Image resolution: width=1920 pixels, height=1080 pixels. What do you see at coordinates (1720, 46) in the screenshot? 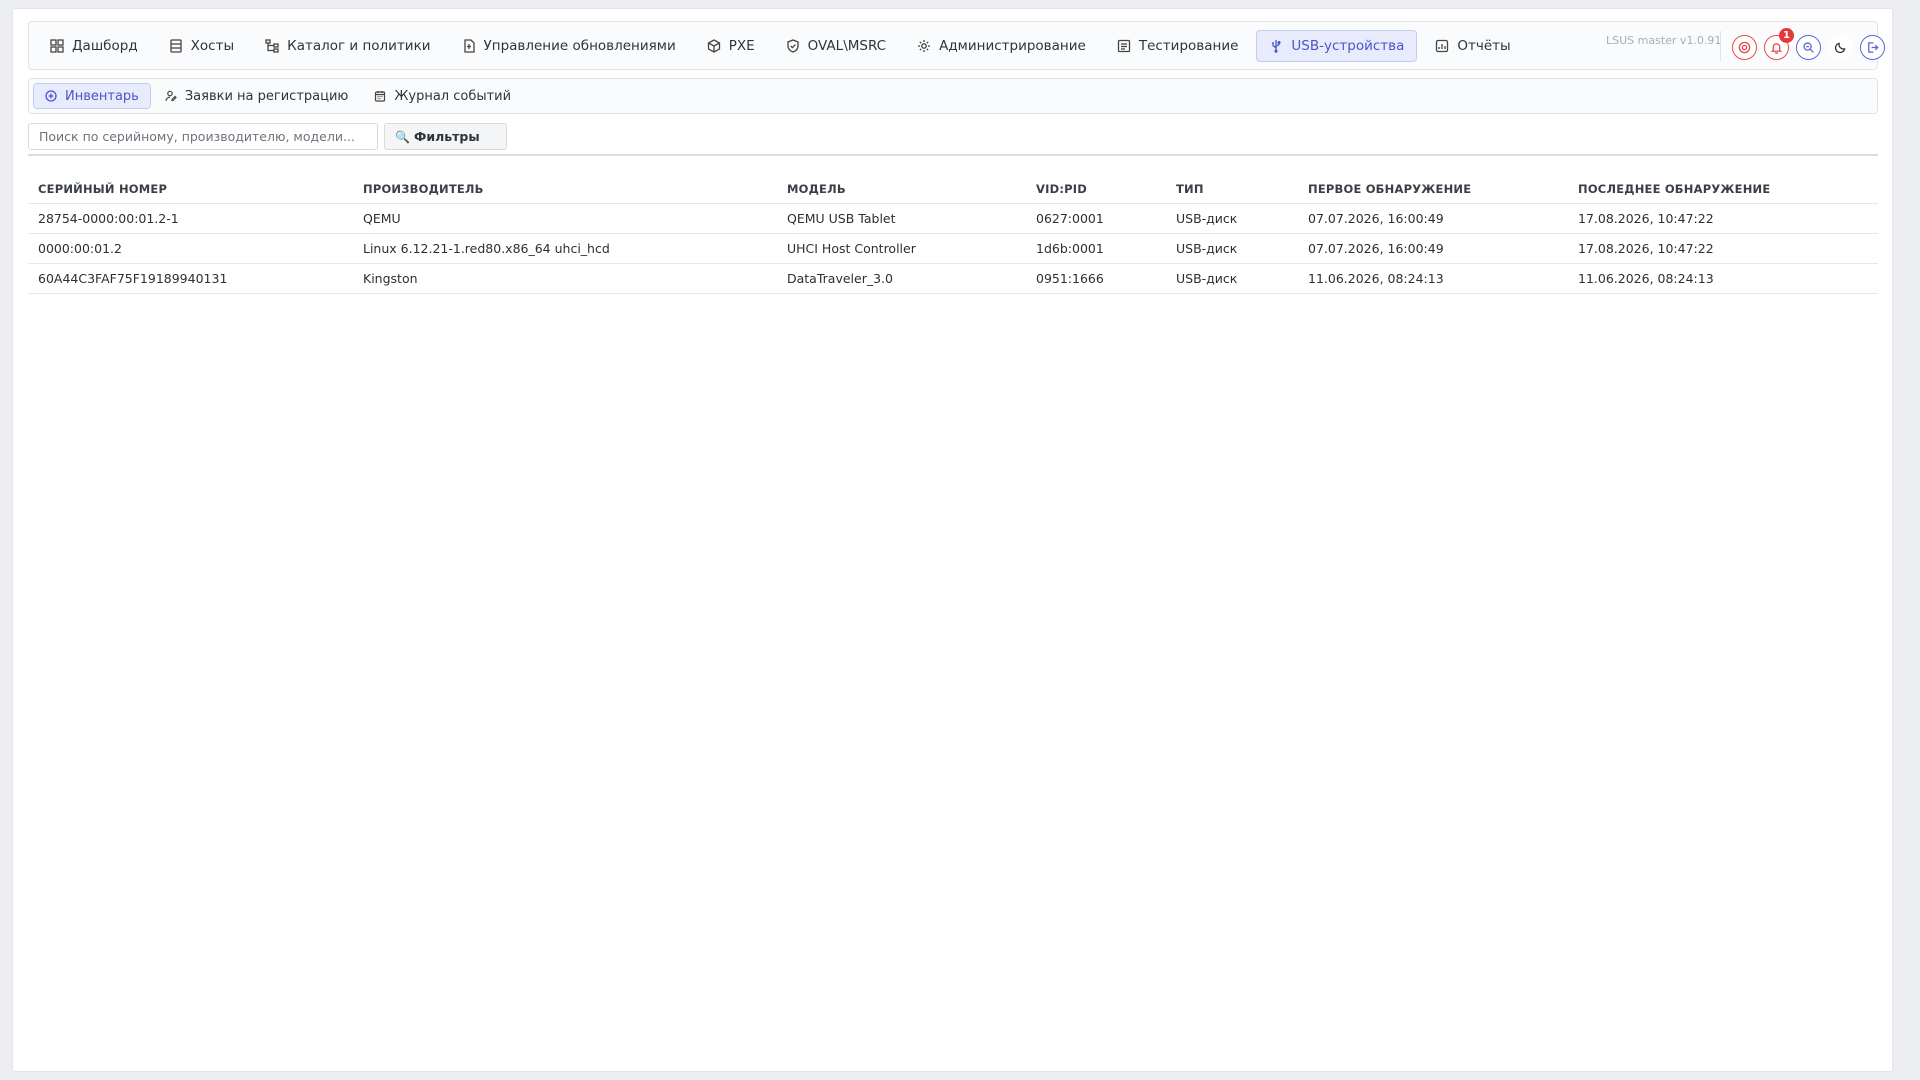
I see `nav-divider` at bounding box center [1720, 46].